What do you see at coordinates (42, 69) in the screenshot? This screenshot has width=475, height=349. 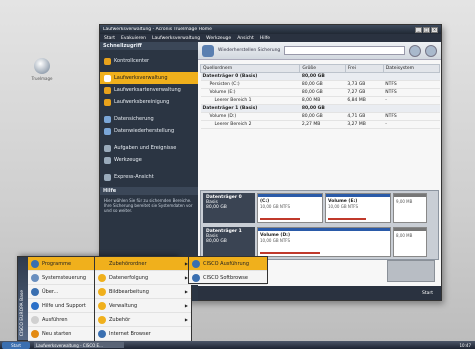 I see `desktop-icon: TrueImage` at bounding box center [42, 69].